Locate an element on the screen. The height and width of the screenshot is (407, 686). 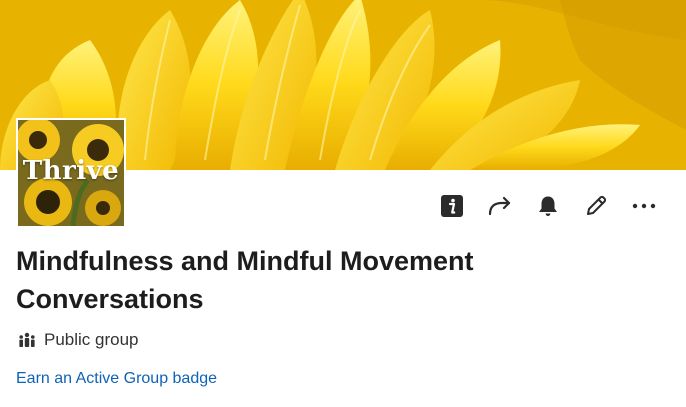
bell-icon is located at coordinates (548, 206).